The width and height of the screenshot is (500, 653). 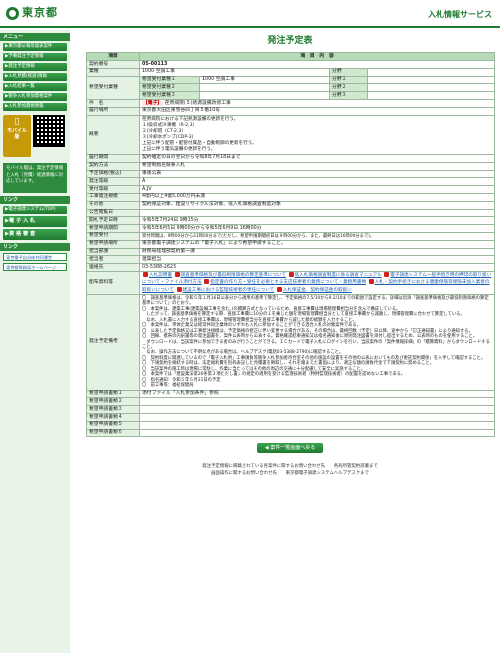 What do you see at coordinates (113, 205) in the screenshot?
I see `row-label: その他` at bounding box center [113, 205].